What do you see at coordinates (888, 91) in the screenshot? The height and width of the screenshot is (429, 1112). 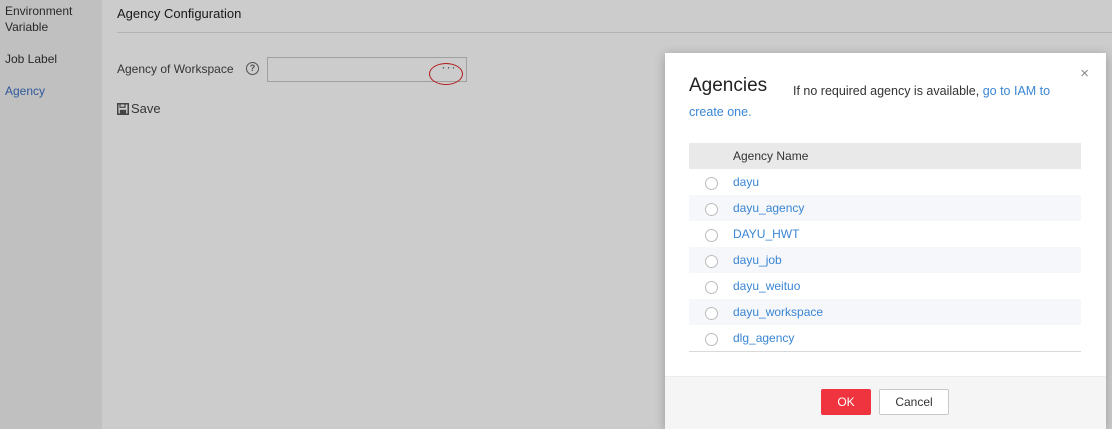 I see `hint-text: If no required agency is available,` at bounding box center [888, 91].